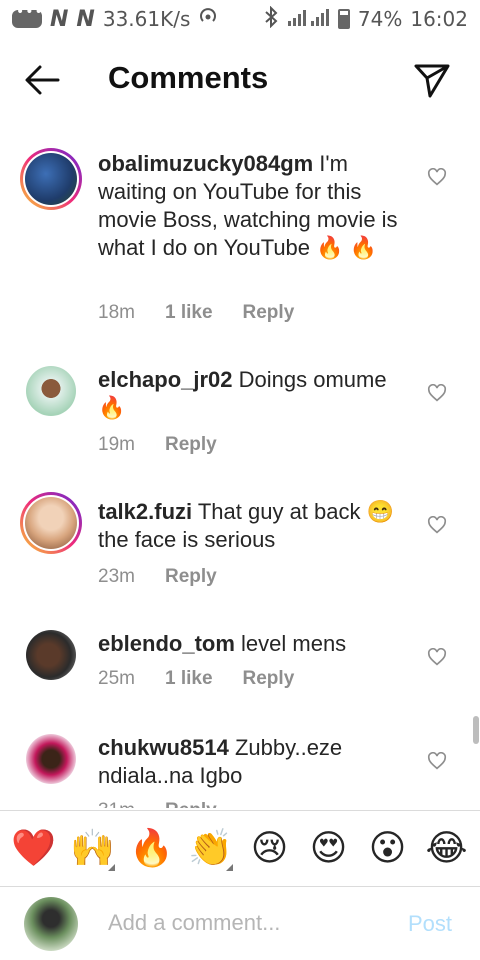  I want to click on raised-hands-emoji-icon: 🙌, so click(92, 848).